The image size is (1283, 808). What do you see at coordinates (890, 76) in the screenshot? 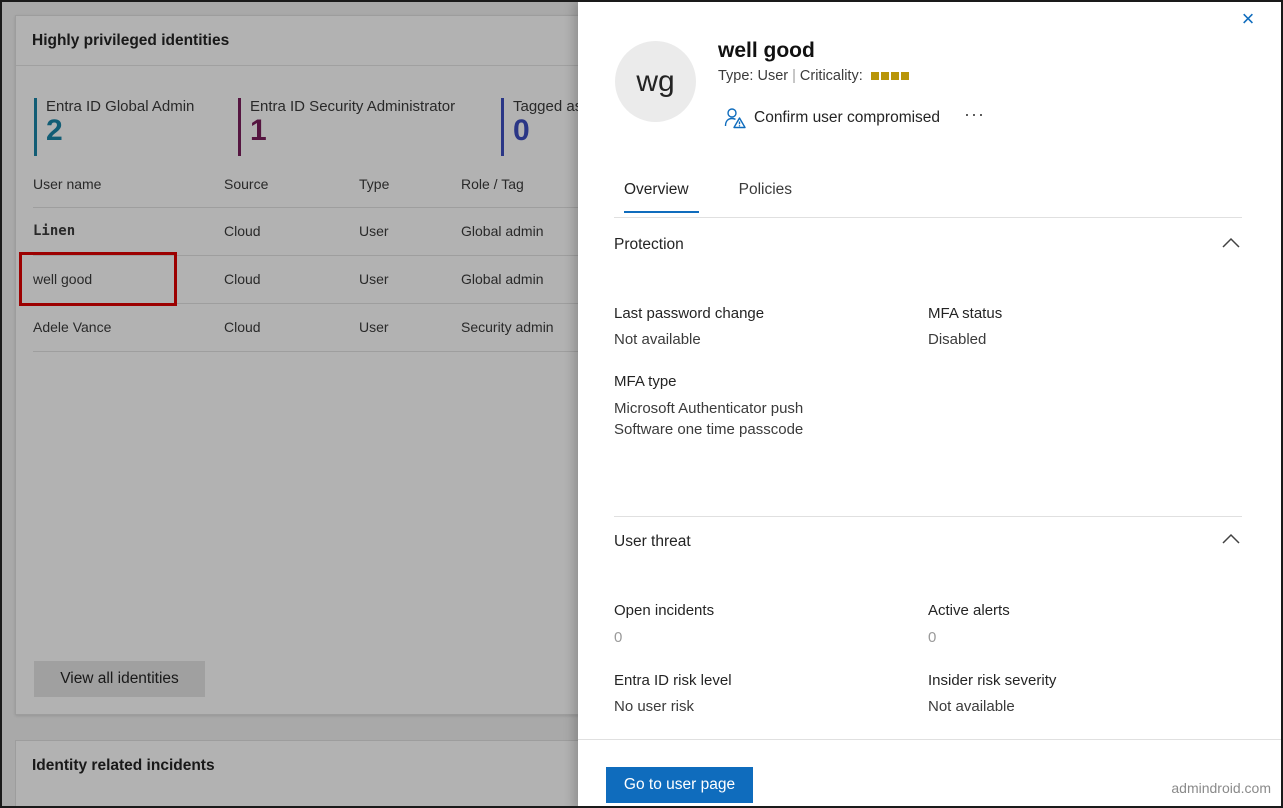
I see `criticality-indicator` at bounding box center [890, 76].